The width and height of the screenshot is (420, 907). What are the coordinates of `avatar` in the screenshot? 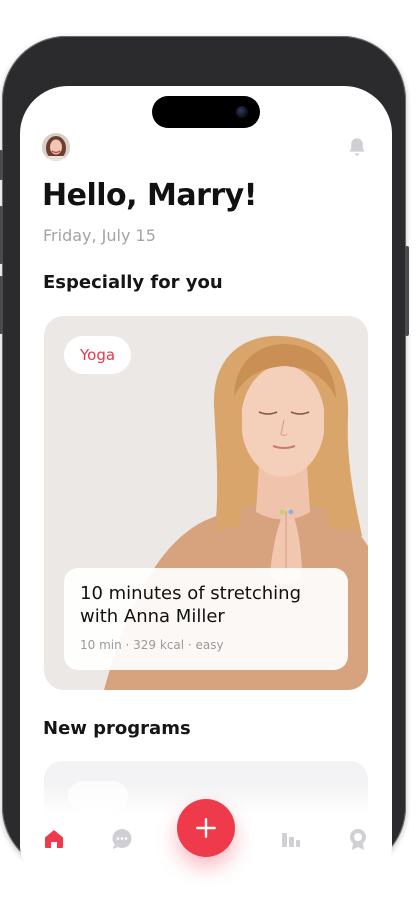 It's located at (56, 147).